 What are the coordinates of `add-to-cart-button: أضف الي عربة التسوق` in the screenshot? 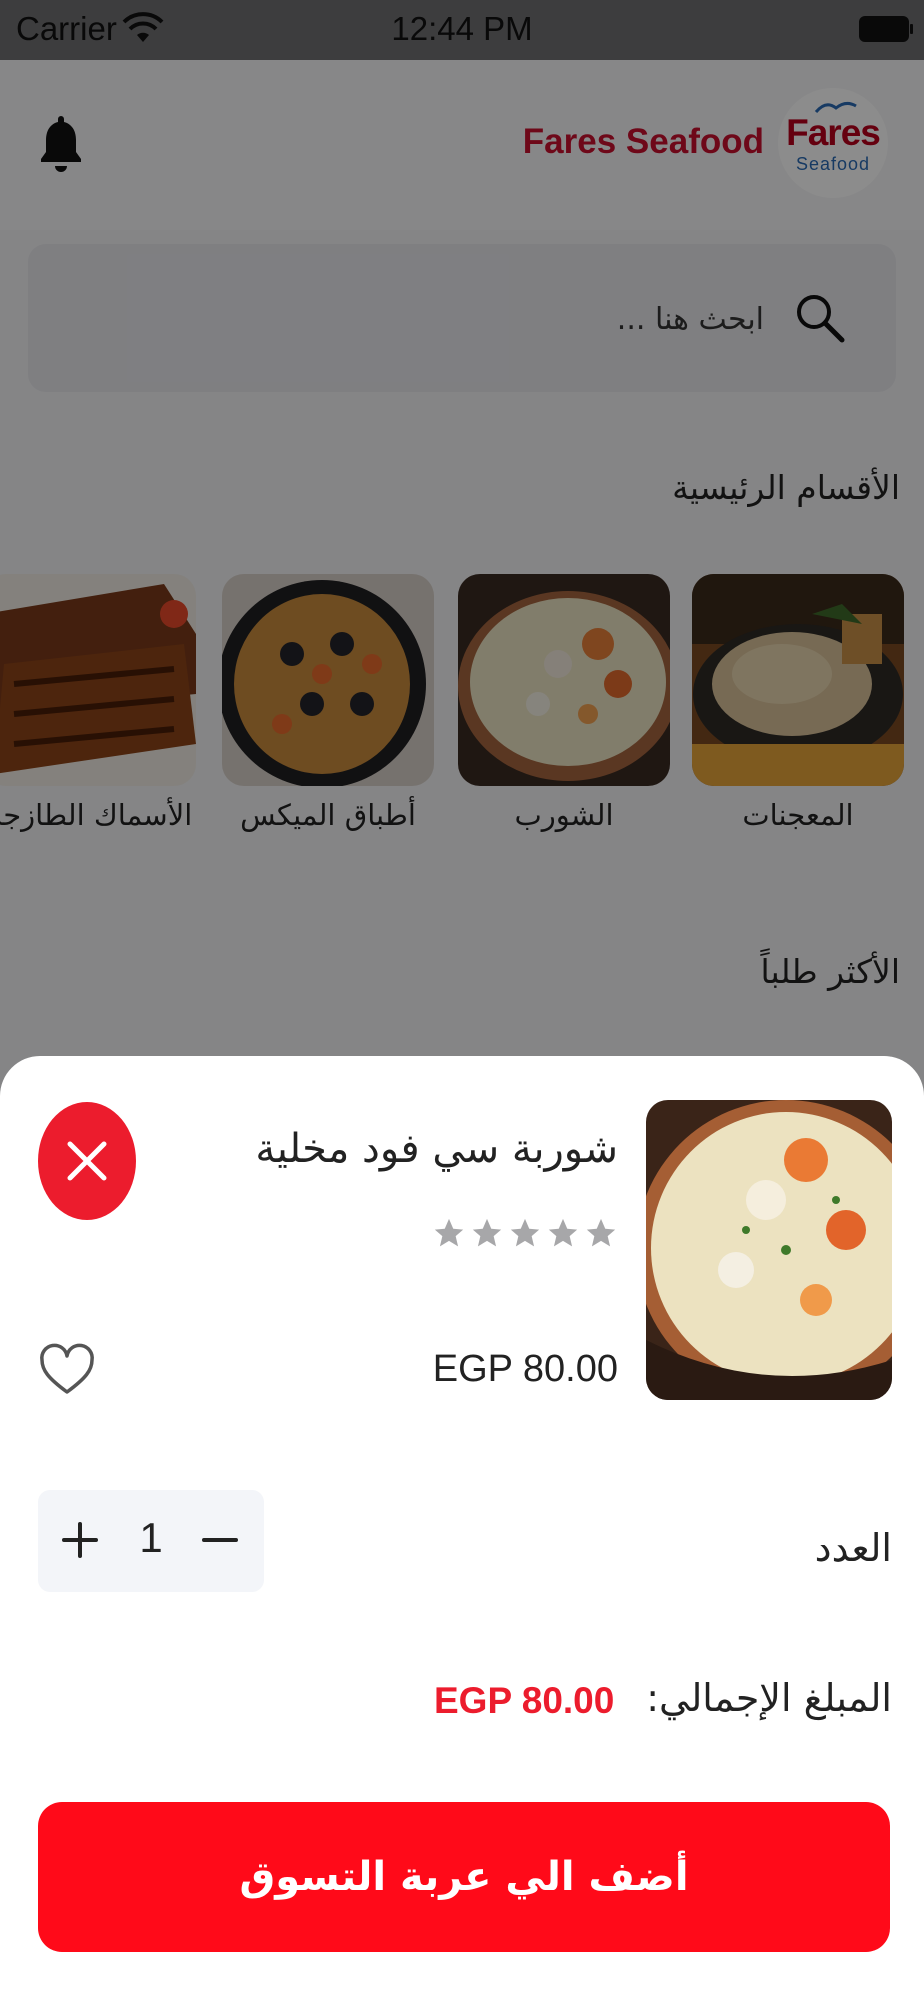 It's located at (464, 1877).